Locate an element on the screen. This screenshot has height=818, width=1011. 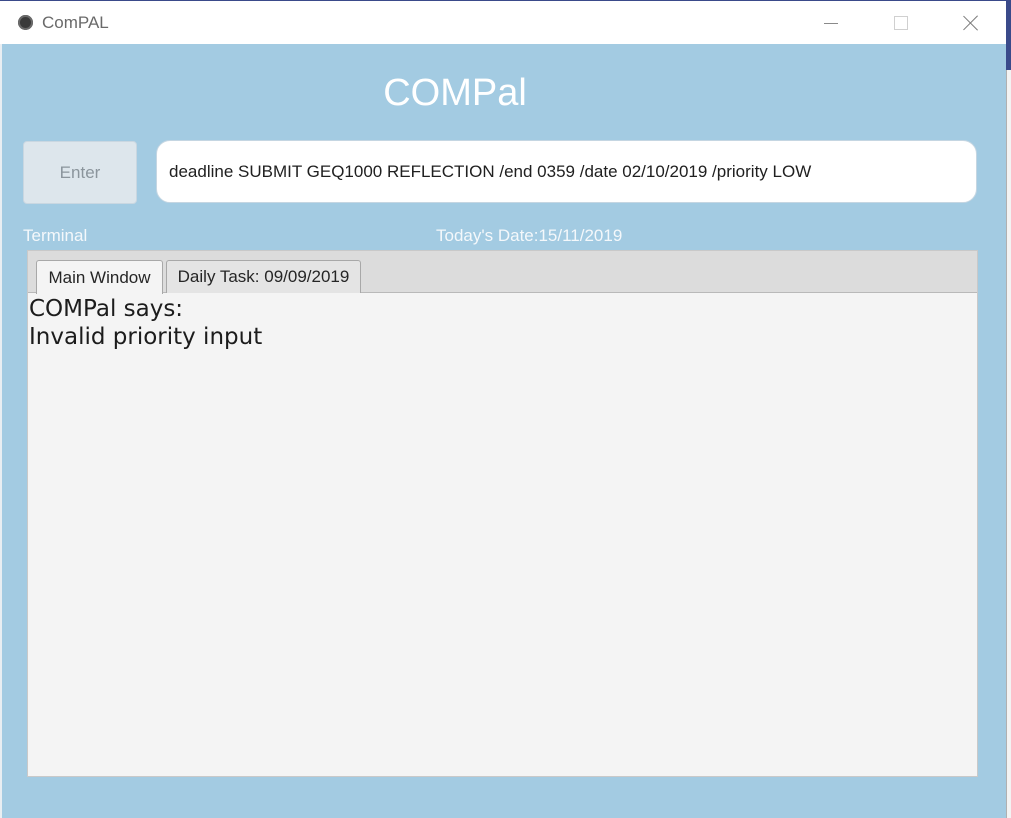
desktop-edge is located at coordinates (1008, 409).